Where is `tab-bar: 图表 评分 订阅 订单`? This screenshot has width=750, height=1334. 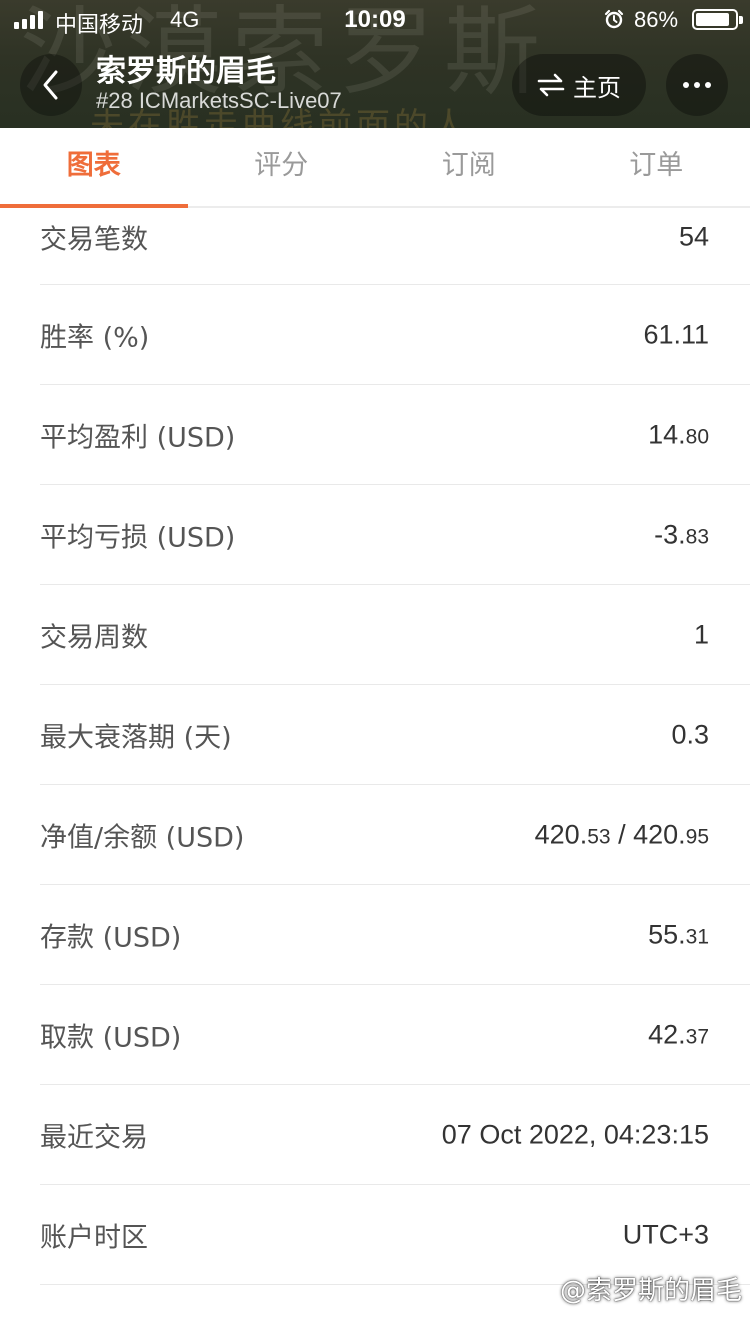 tab-bar: 图表 评分 订阅 订单 is located at coordinates (375, 168).